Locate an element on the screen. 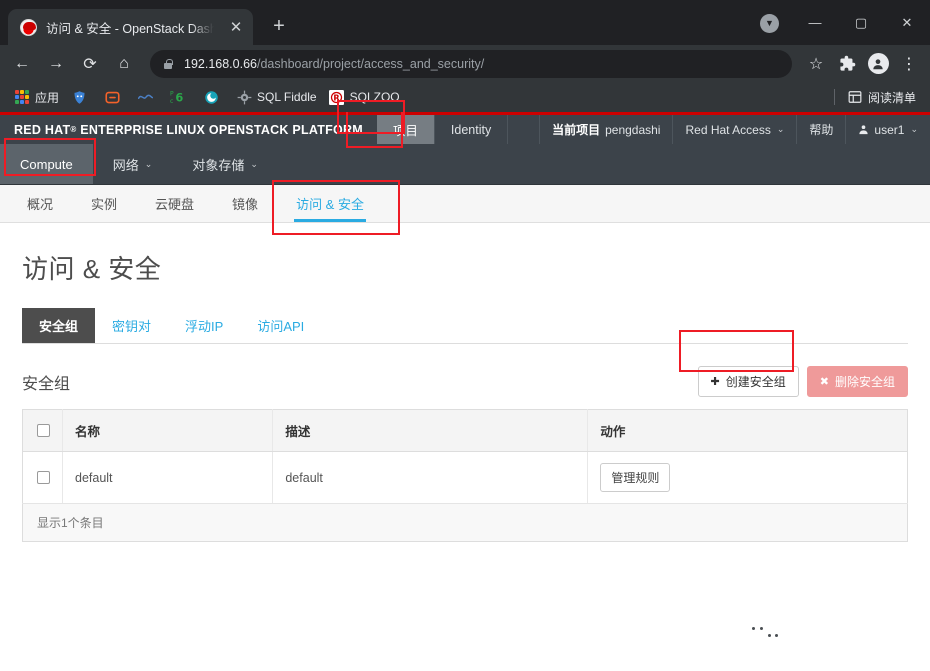 The width and height of the screenshot is (930, 671). red-hat-access-menu: Red Hat Access ⌄ is located at coordinates (734, 129).